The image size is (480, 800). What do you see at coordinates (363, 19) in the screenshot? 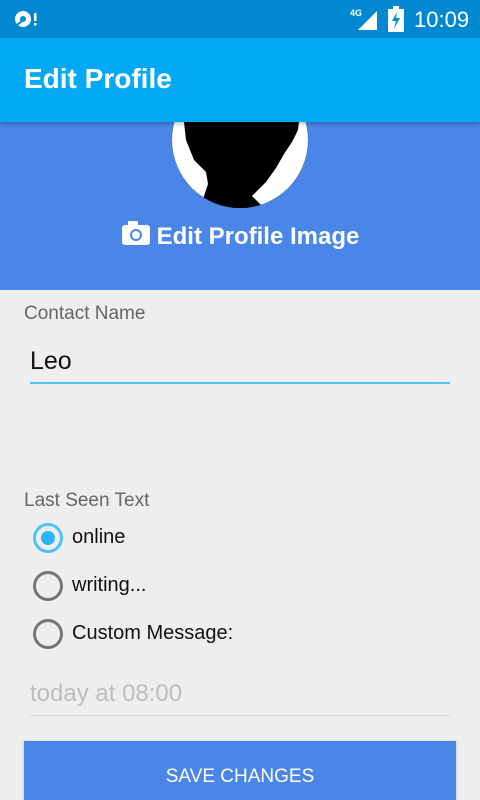
I see `signal-icon: 4G` at bounding box center [363, 19].